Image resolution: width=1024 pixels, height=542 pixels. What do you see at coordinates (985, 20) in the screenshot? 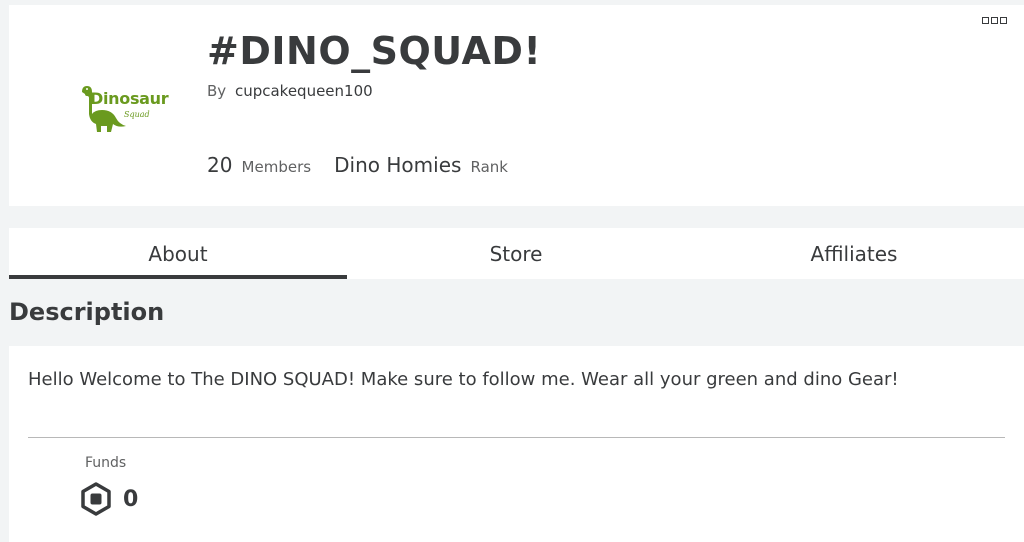
I see `more-options-icon` at bounding box center [985, 20].